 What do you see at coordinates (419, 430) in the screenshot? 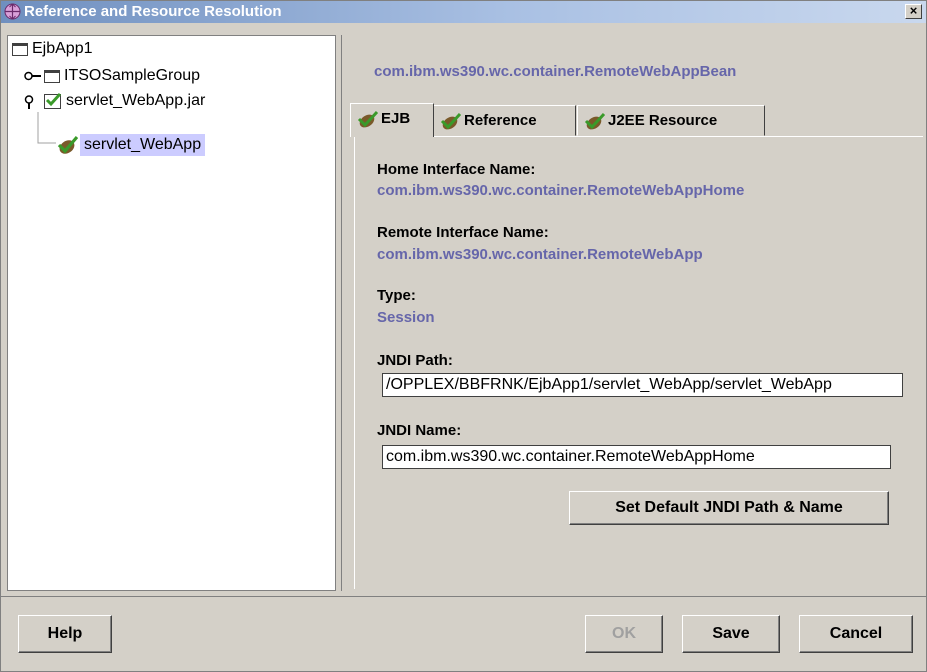
I see `jndi-name-label: JNDI Name:` at bounding box center [419, 430].